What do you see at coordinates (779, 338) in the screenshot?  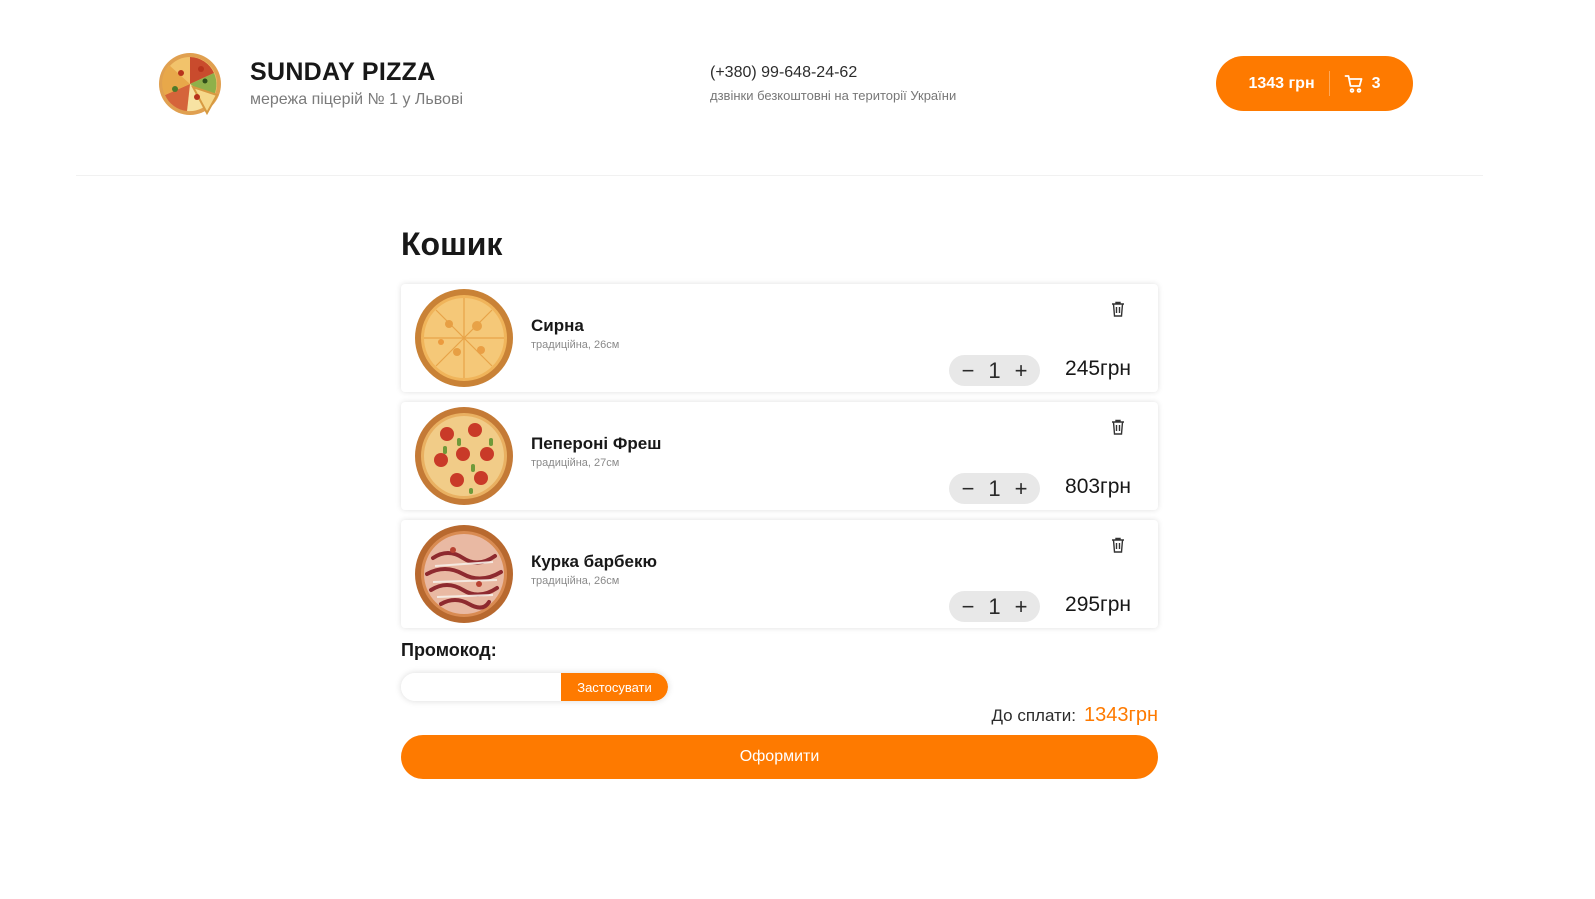 I see `cart-item: Сирна традиційна, 26см − 1 + 245грн` at bounding box center [779, 338].